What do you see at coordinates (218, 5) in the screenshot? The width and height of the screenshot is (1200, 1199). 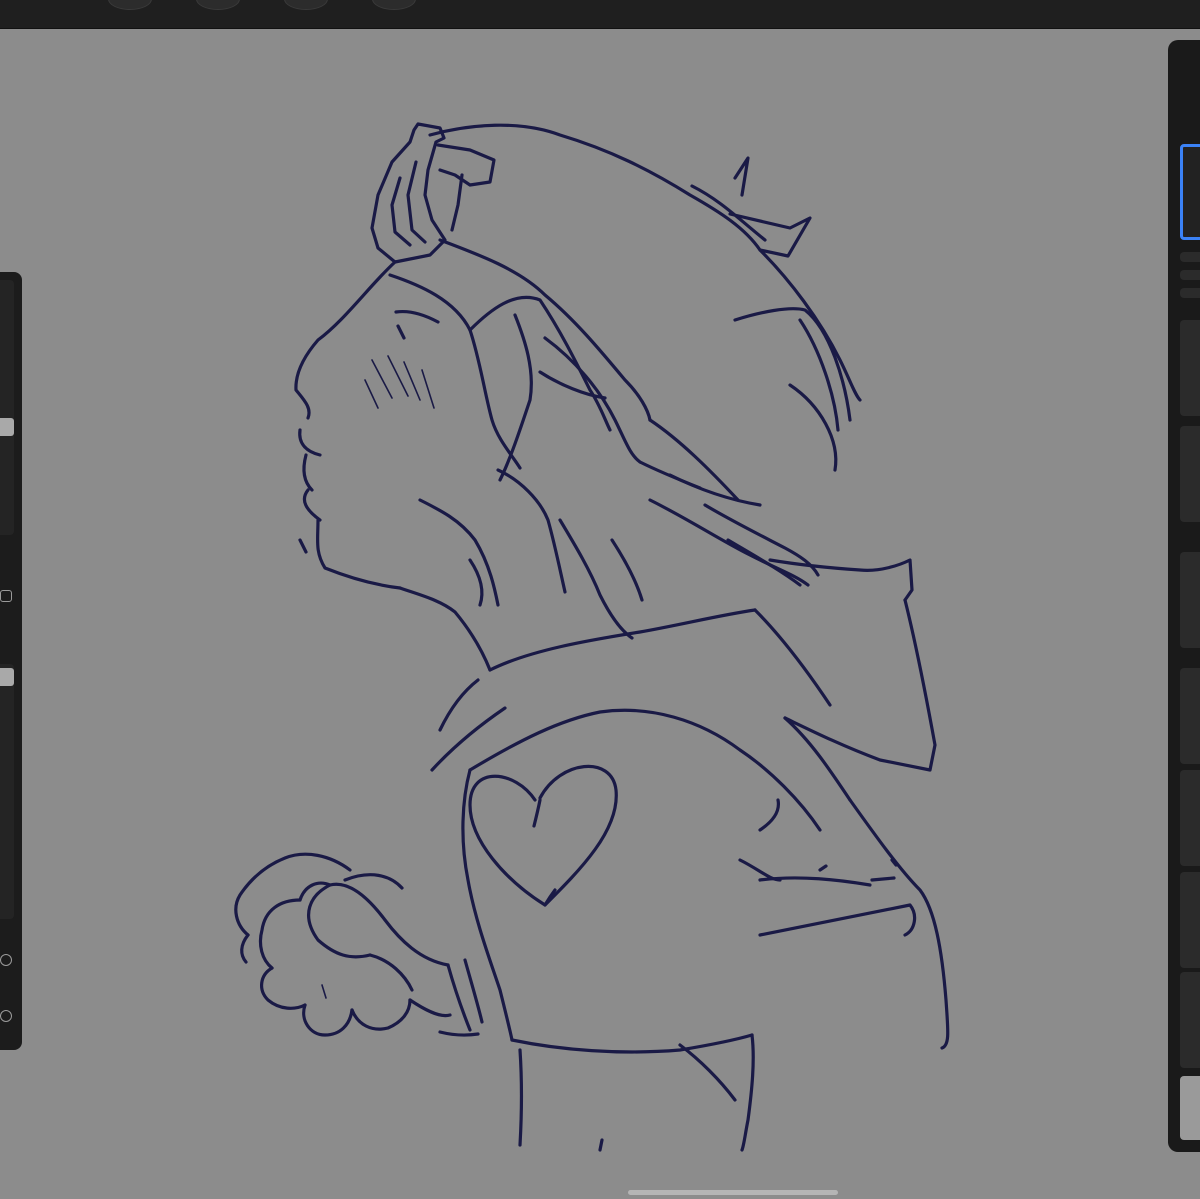 I see `smudge-icon` at bounding box center [218, 5].